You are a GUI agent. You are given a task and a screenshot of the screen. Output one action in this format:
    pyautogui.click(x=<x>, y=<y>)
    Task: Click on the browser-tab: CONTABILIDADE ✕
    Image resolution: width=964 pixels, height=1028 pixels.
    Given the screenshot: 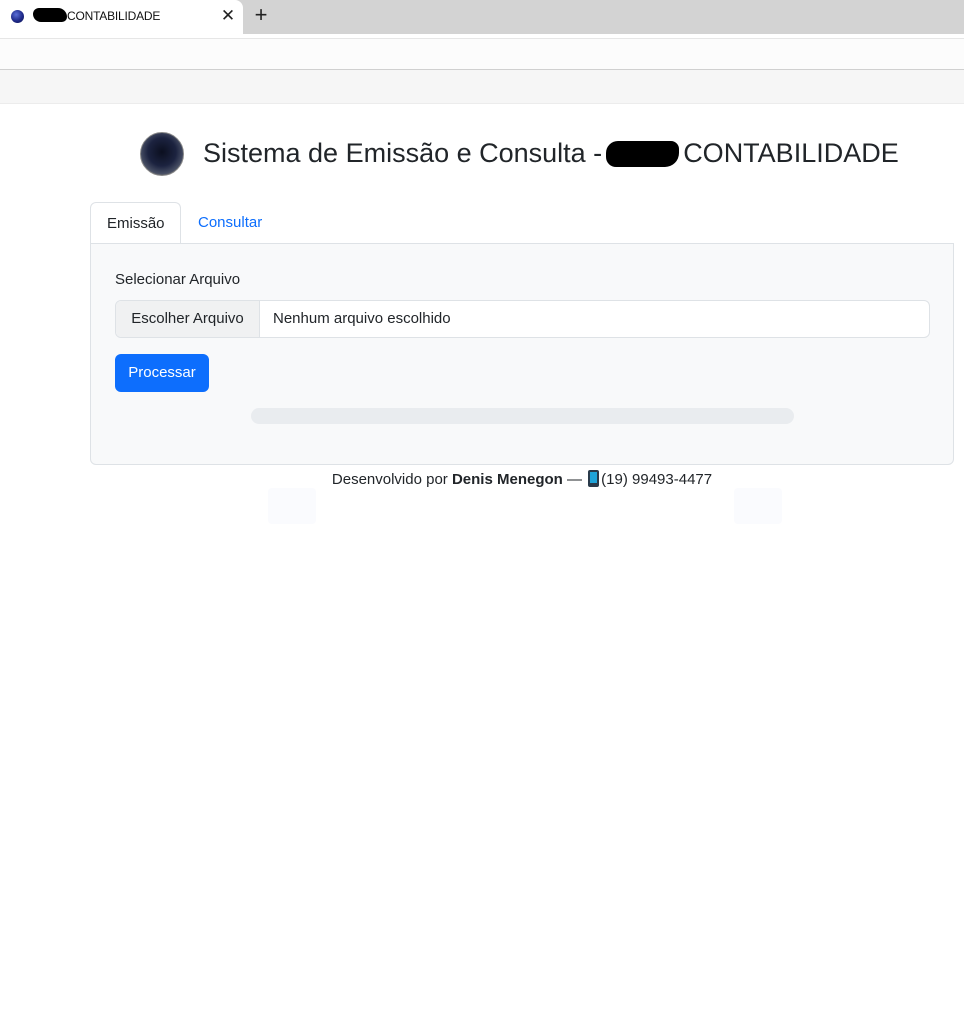 What is the action you would take?
    pyautogui.click(x=121, y=17)
    